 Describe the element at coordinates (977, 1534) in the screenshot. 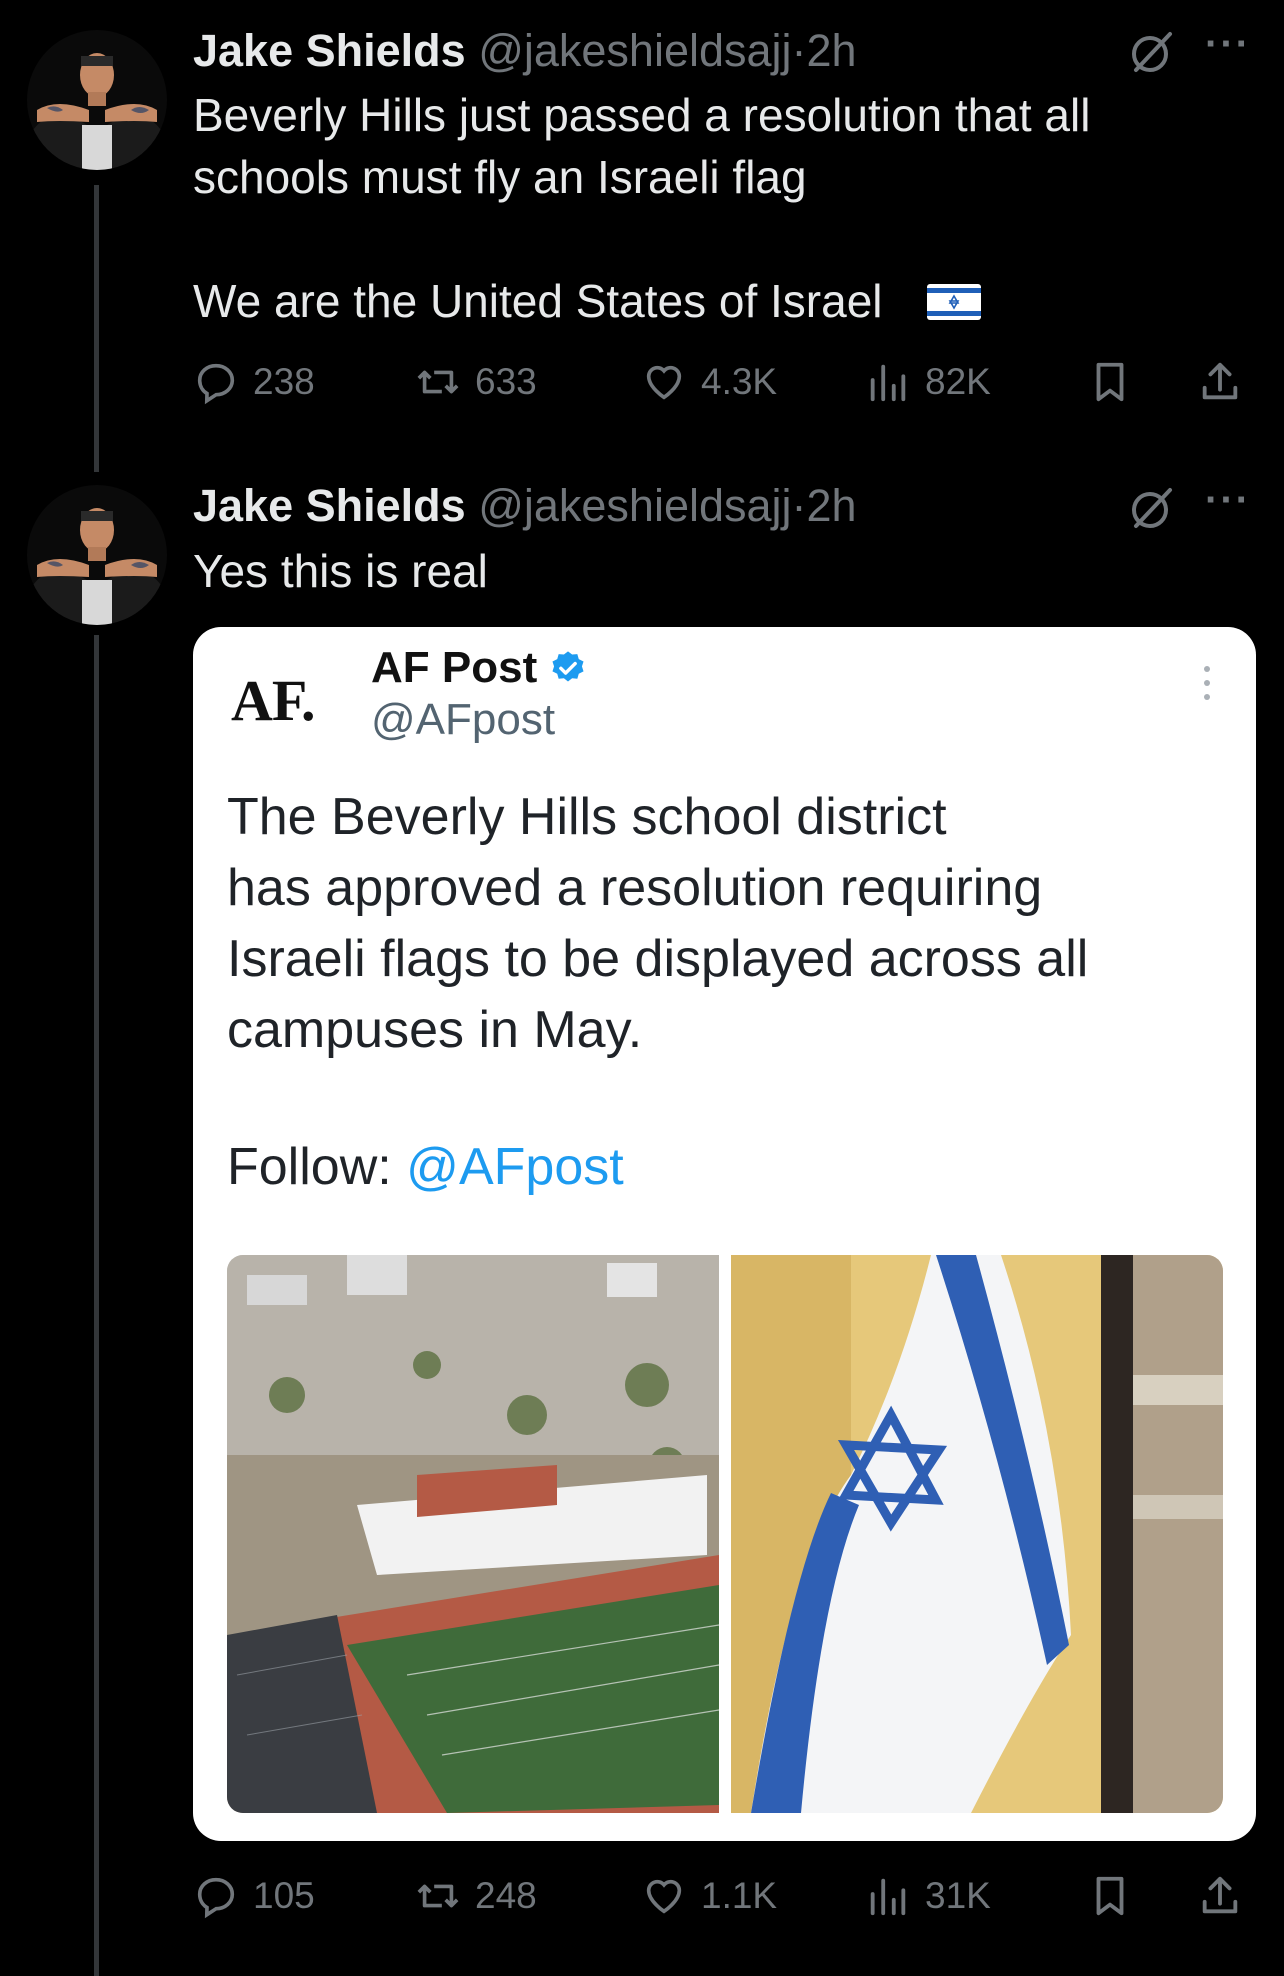

I see `israeli-flag-photo` at that location.